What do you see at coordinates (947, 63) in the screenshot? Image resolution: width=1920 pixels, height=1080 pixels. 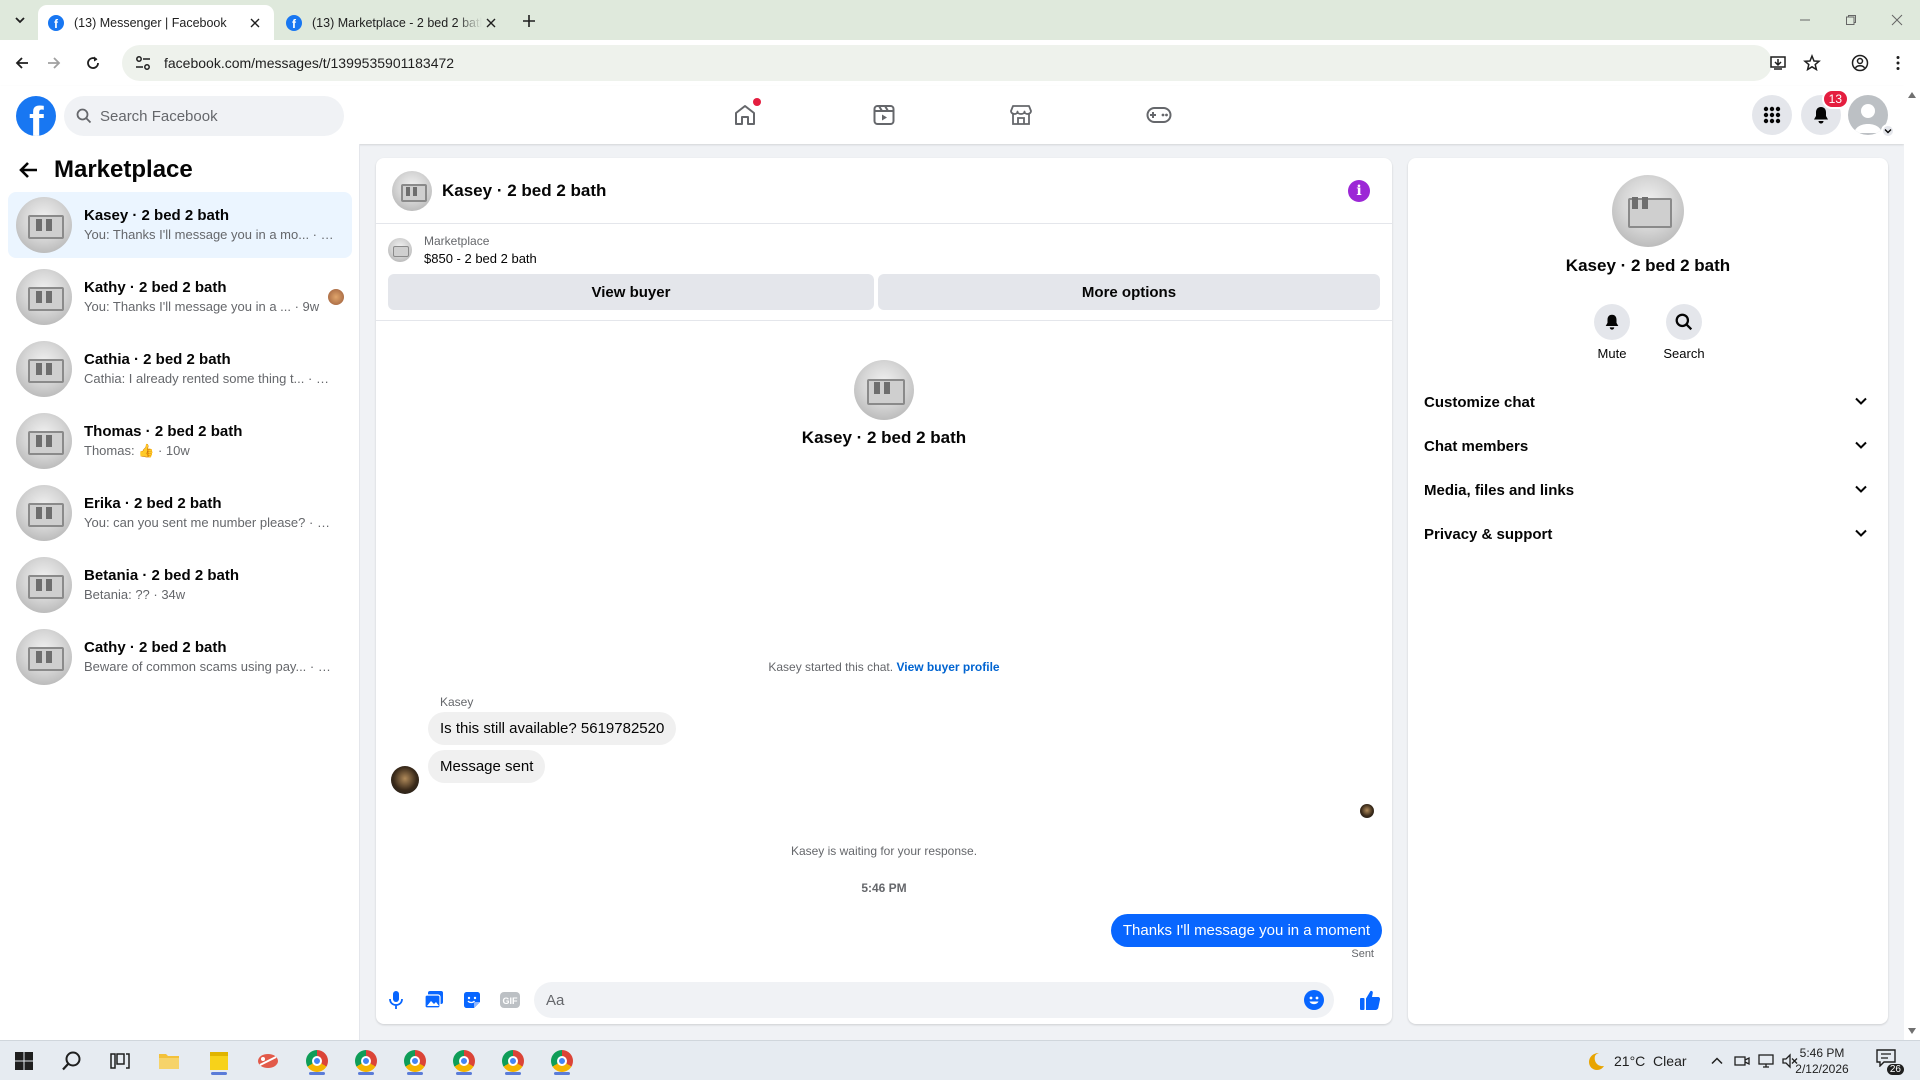 I see `address-bar: facebook.com/messages/t/1399535901183472` at bounding box center [947, 63].